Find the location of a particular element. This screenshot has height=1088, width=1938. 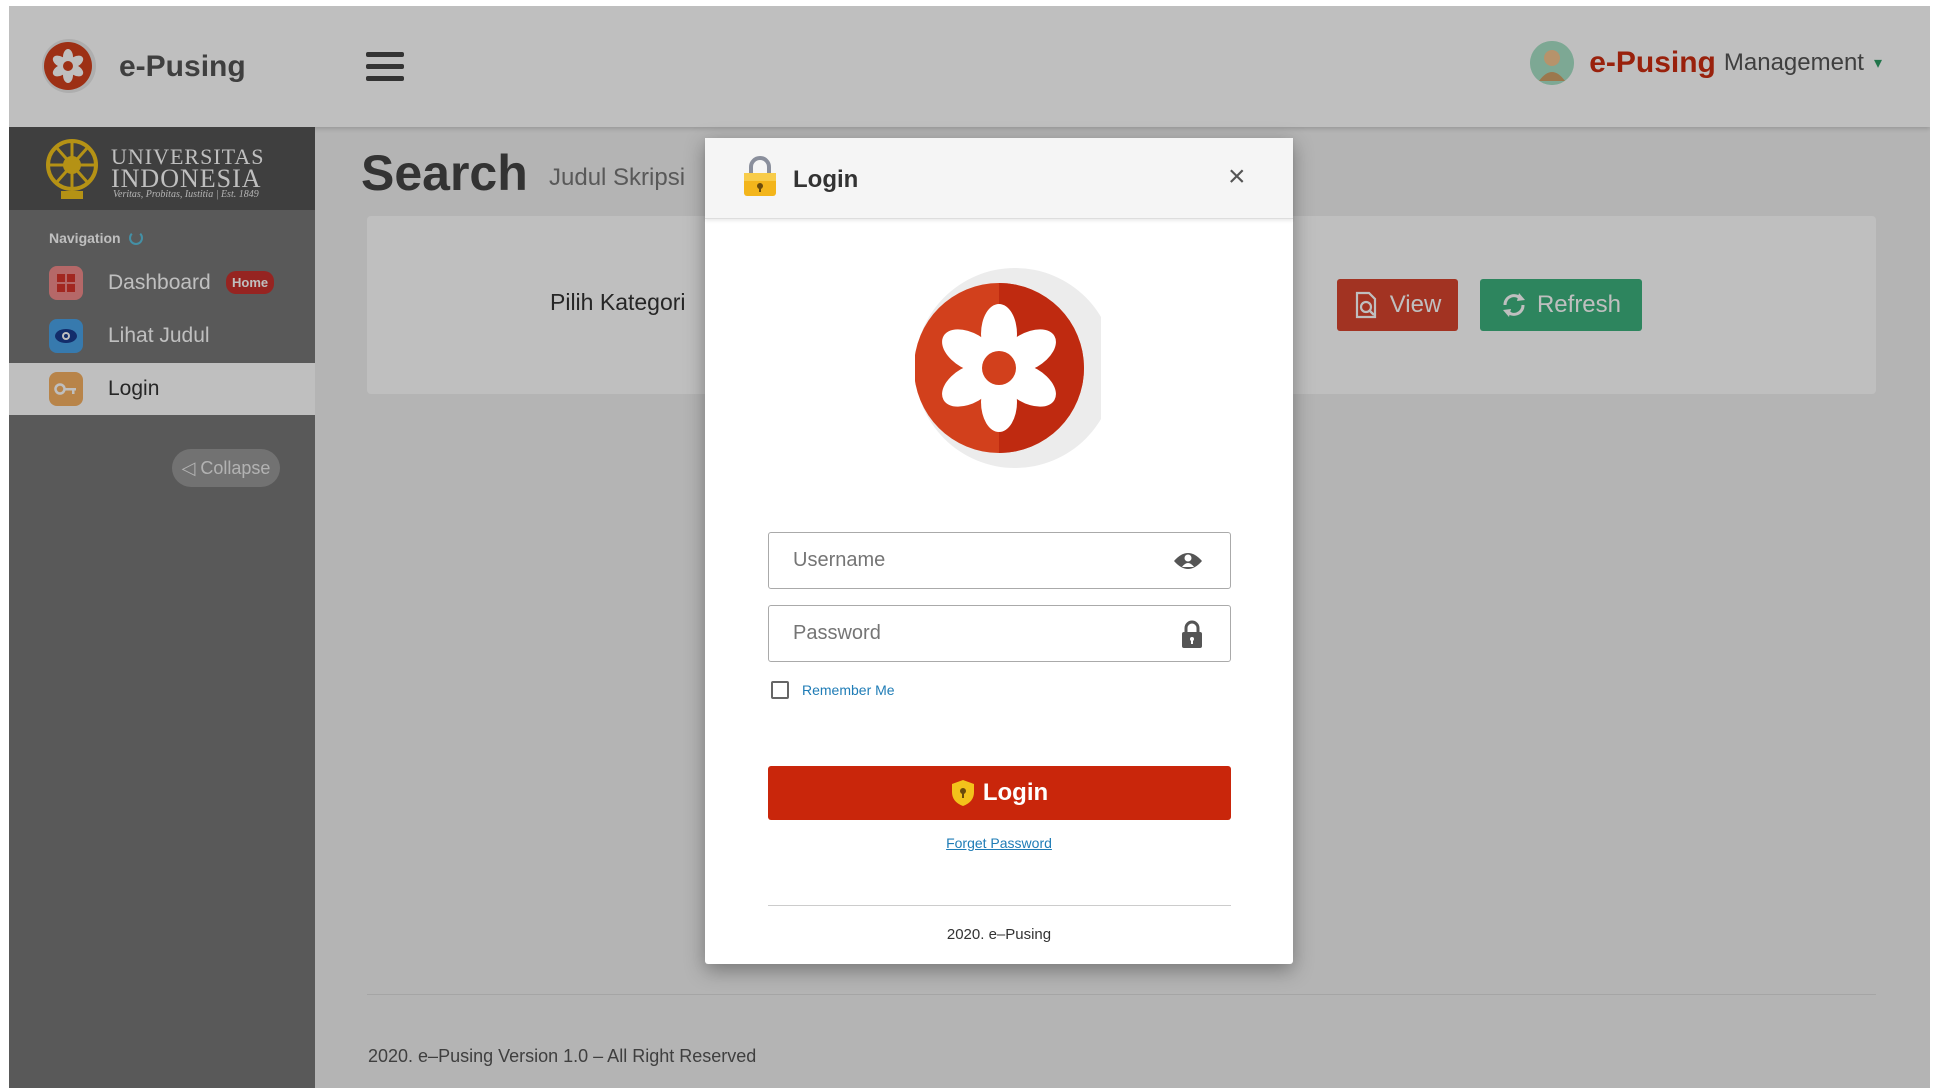

password-input is located at coordinates (999, 633).